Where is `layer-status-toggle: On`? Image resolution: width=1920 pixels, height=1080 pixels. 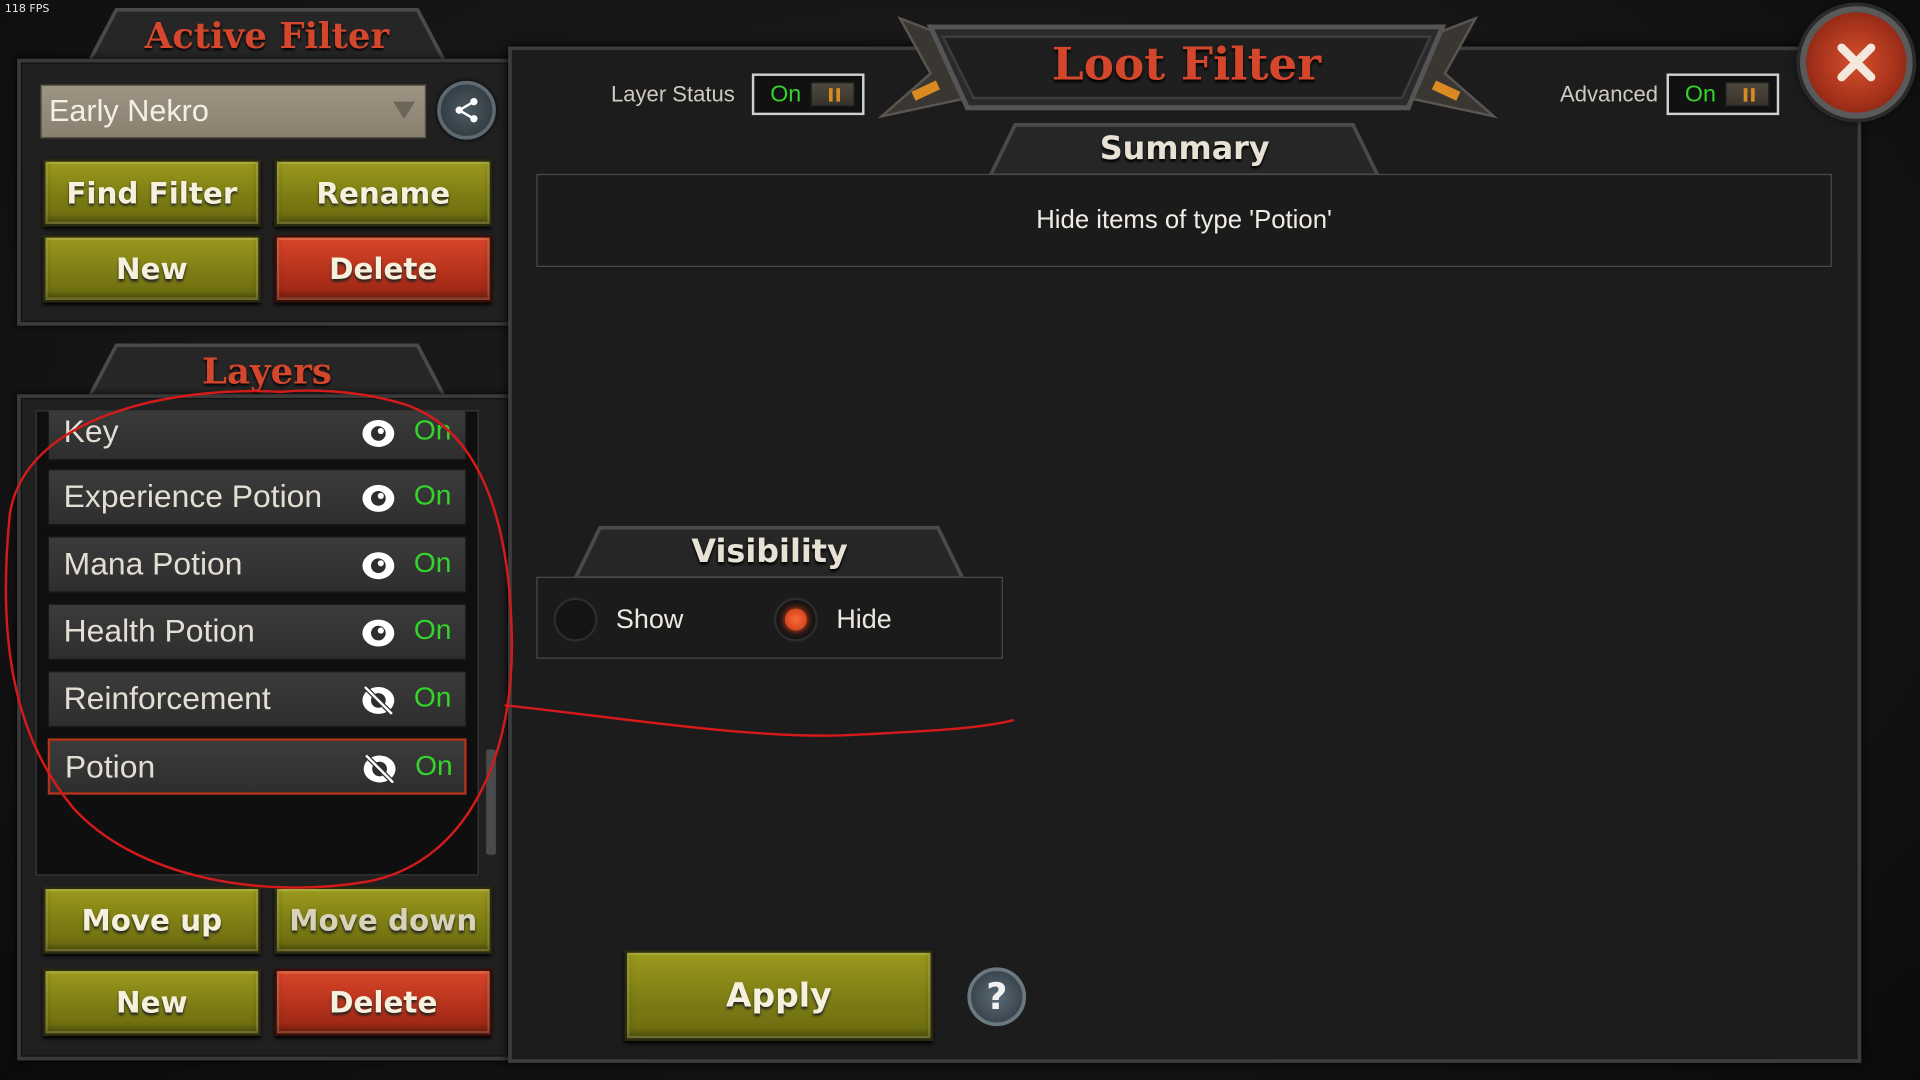 layer-status-toggle: On is located at coordinates (808, 94).